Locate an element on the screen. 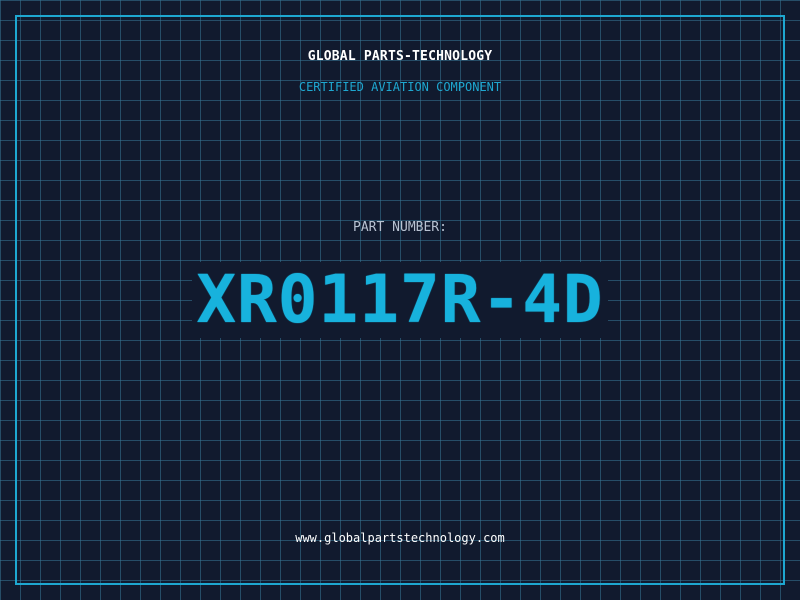 Image resolution: width=800 pixels, height=600 pixels. company-name: GLOBAL PARTS-TECHNOLOGY is located at coordinates (400, 56).